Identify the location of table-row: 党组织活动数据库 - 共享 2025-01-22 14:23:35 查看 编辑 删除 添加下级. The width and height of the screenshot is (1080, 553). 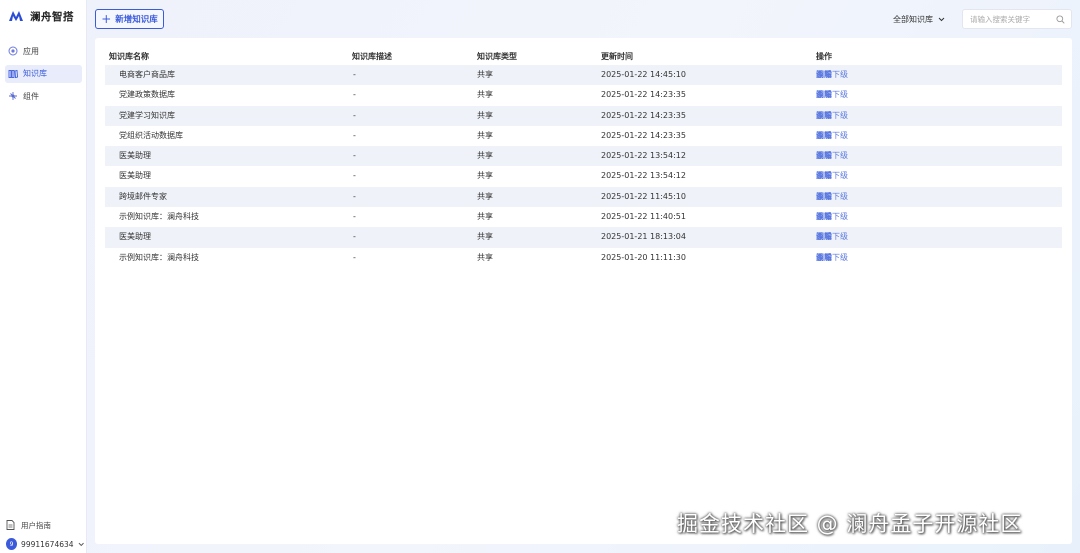
(583, 136).